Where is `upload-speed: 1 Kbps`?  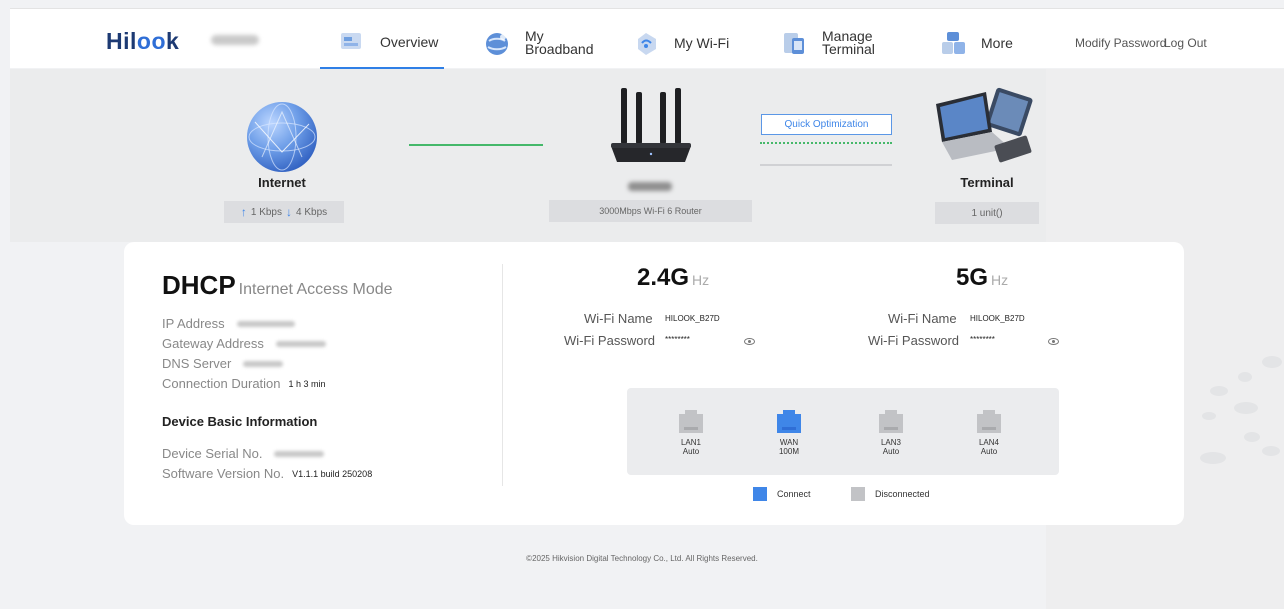 upload-speed: 1 Kbps is located at coordinates (266, 212).